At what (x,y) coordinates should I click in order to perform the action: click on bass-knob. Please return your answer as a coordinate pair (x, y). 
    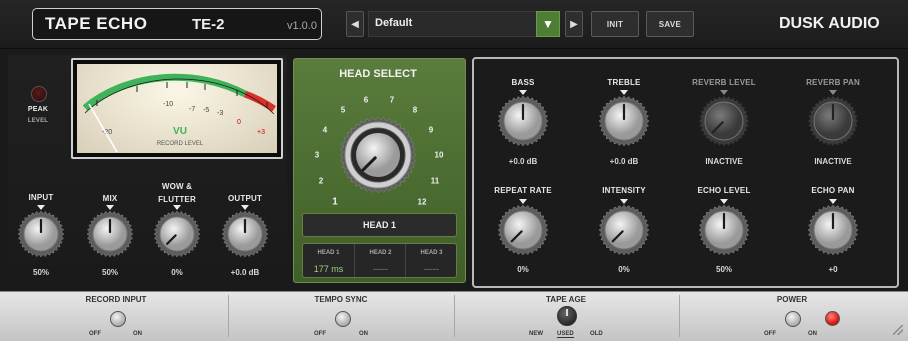
    Looking at the image, I should click on (523, 121).